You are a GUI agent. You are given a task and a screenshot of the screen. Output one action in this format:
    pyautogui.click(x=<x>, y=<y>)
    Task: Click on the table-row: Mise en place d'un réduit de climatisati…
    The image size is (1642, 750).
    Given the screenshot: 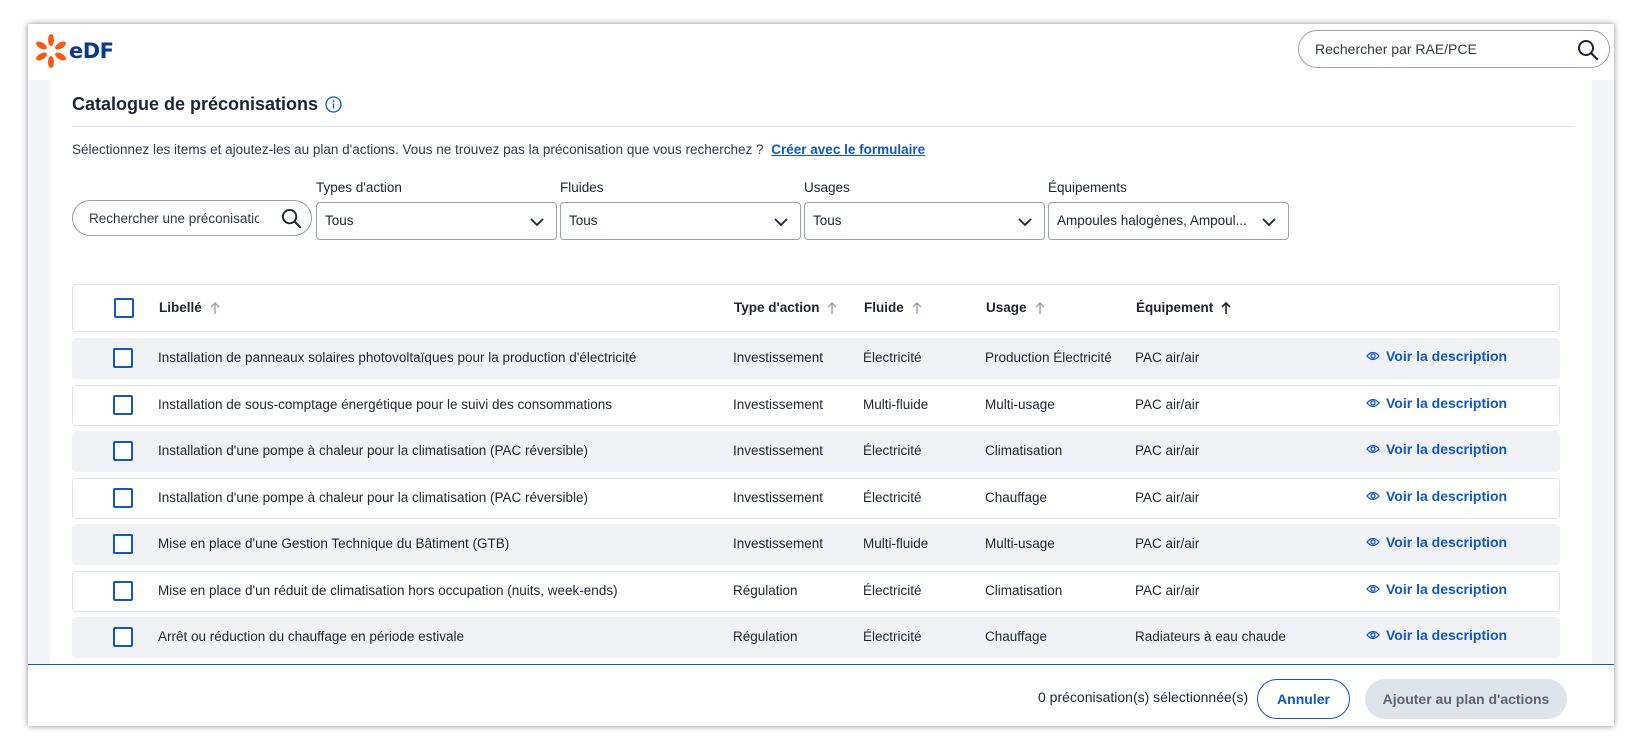 What is the action you would take?
    pyautogui.click(x=816, y=591)
    